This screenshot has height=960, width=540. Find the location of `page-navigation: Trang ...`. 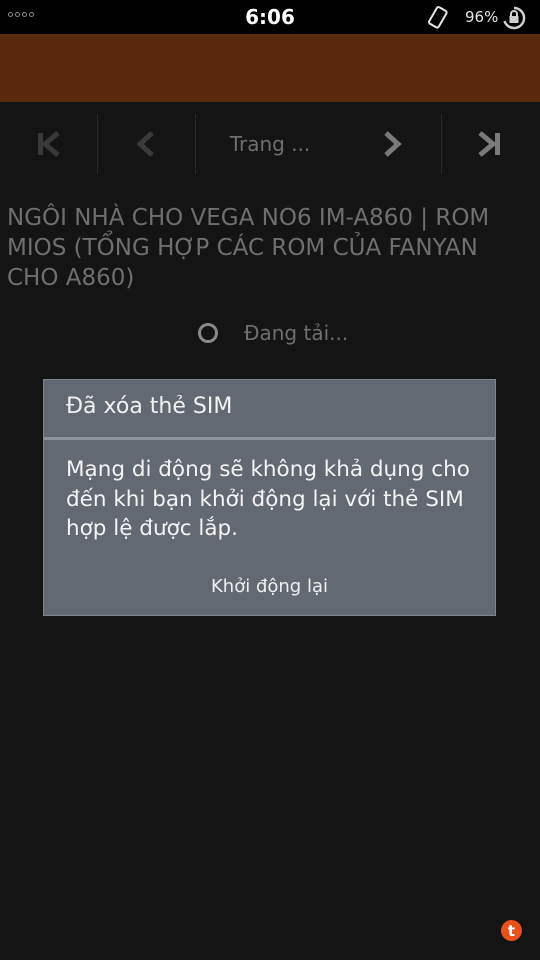

page-navigation: Trang ... is located at coordinates (270, 144).